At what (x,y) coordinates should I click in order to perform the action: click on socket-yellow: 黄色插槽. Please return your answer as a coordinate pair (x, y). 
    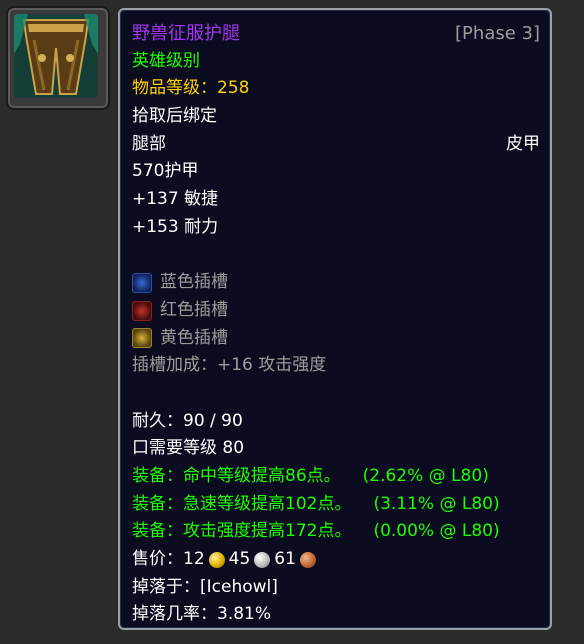
    Looking at the image, I should click on (336, 339).